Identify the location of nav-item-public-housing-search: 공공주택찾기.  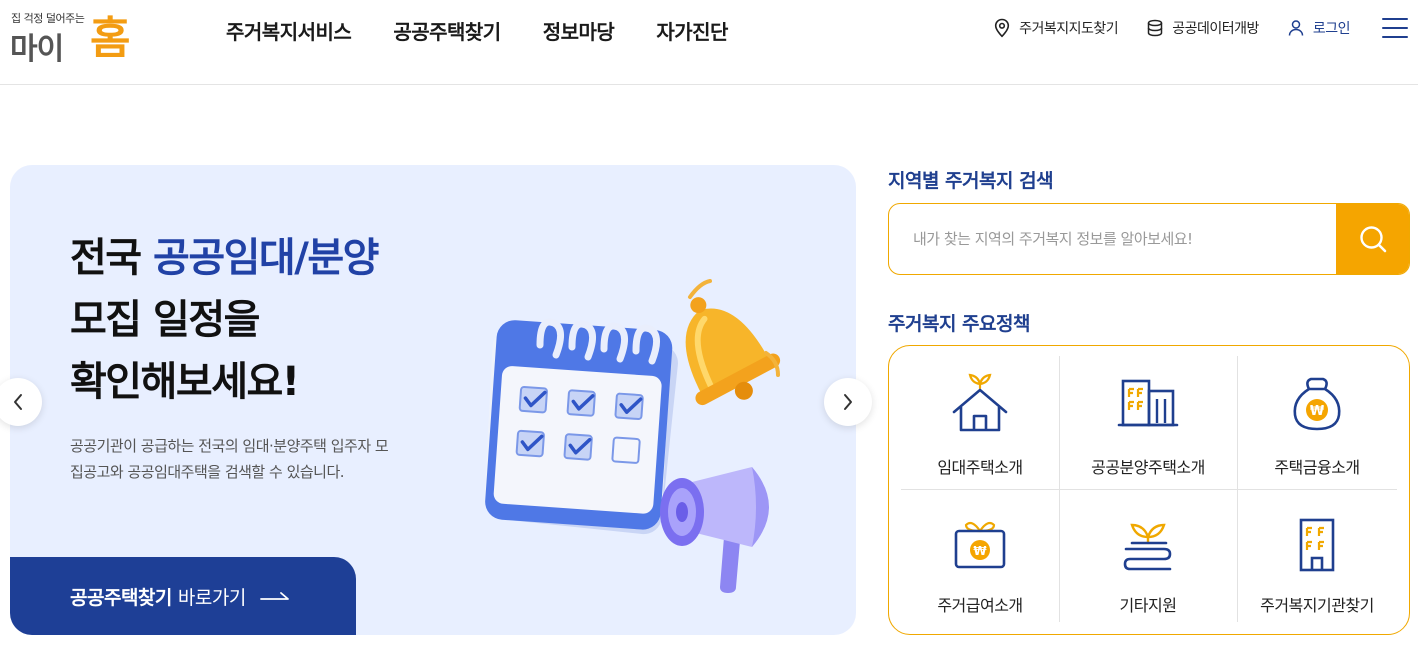
(446, 32).